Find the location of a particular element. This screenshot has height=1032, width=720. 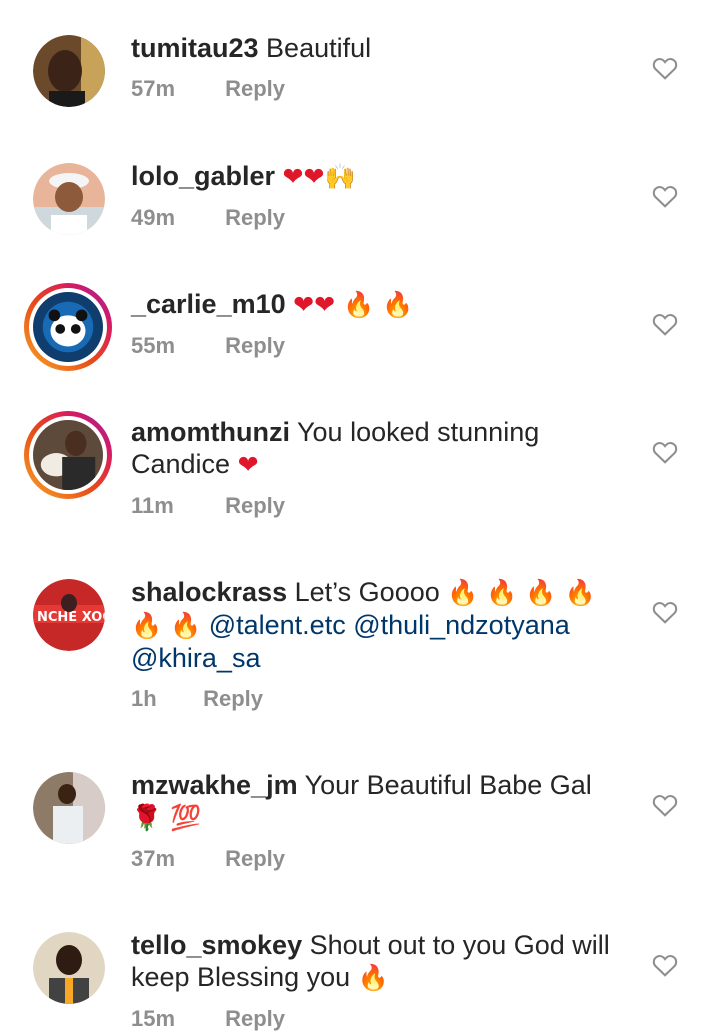

svg-text: NCHE XOCI is located at coordinates (71, 617).